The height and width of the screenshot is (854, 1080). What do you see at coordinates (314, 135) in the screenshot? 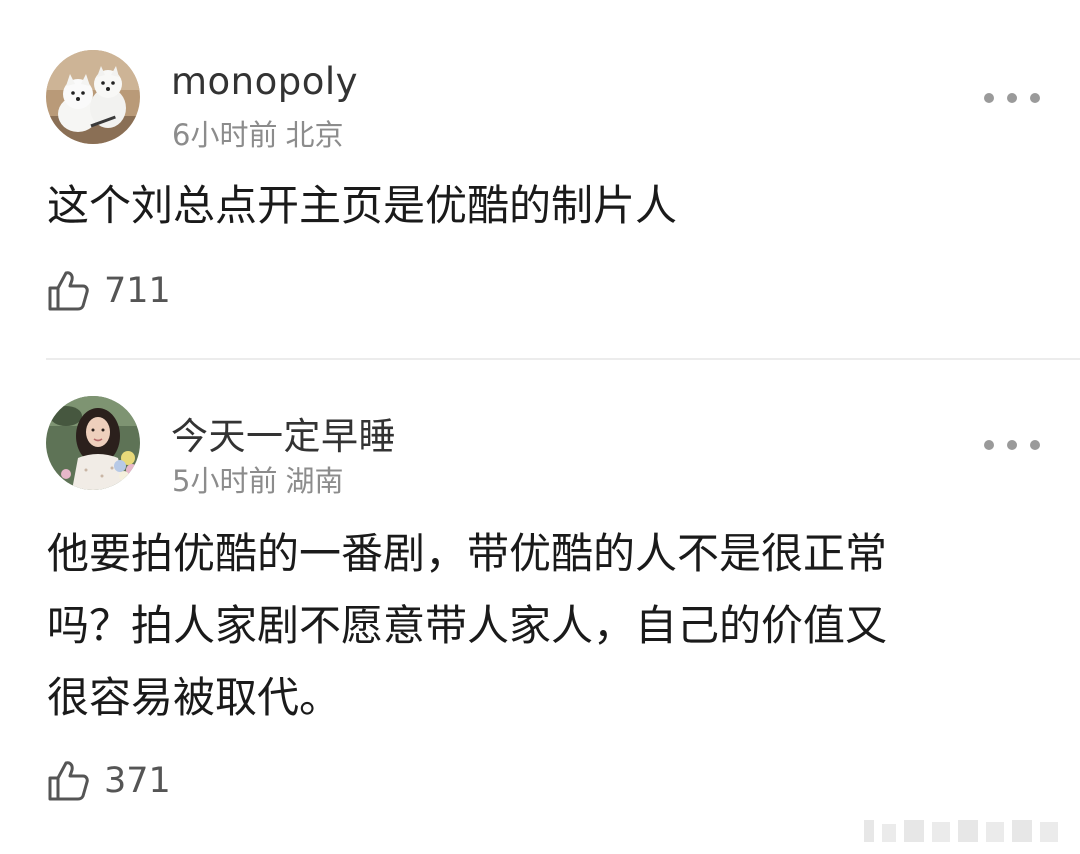
I see `comment-location: 北京` at bounding box center [314, 135].